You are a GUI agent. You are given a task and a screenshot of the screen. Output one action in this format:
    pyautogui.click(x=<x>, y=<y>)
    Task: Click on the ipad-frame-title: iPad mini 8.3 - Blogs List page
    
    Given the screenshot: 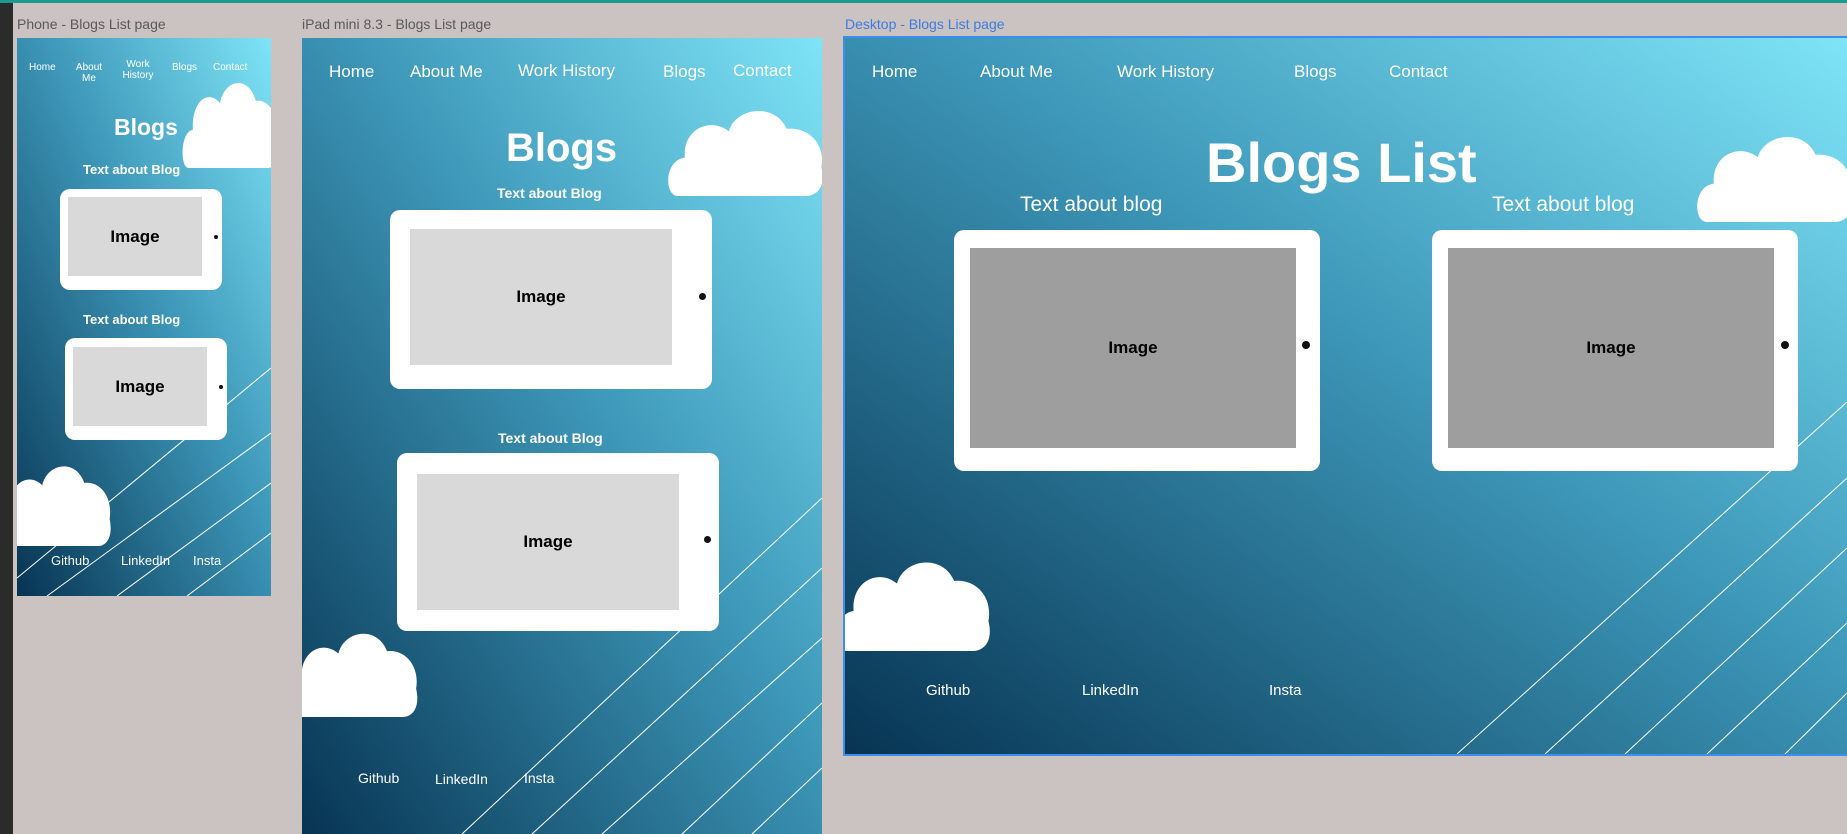 What is the action you would take?
    pyautogui.click(x=396, y=24)
    